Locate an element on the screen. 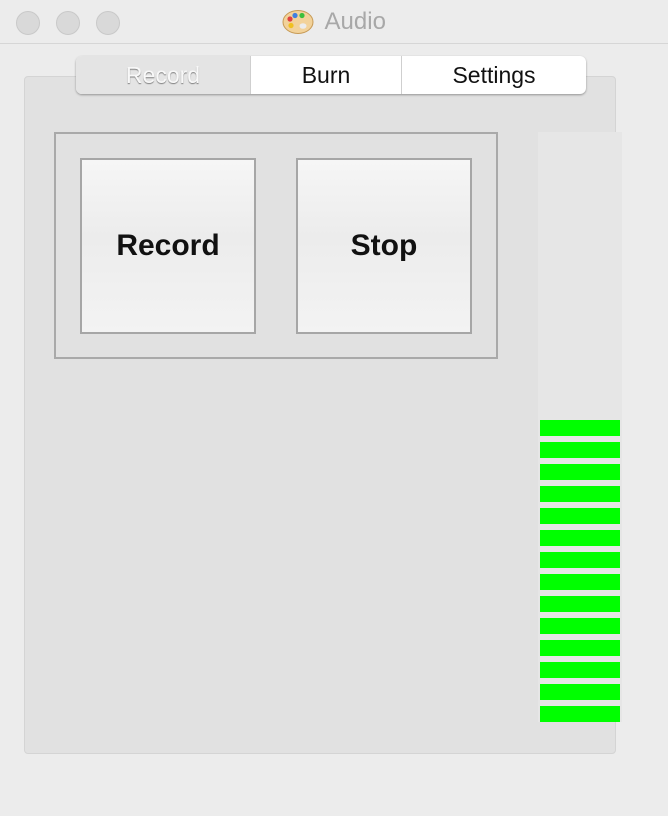 This screenshot has height=816, width=668. tab-burn: Burn is located at coordinates (326, 75).